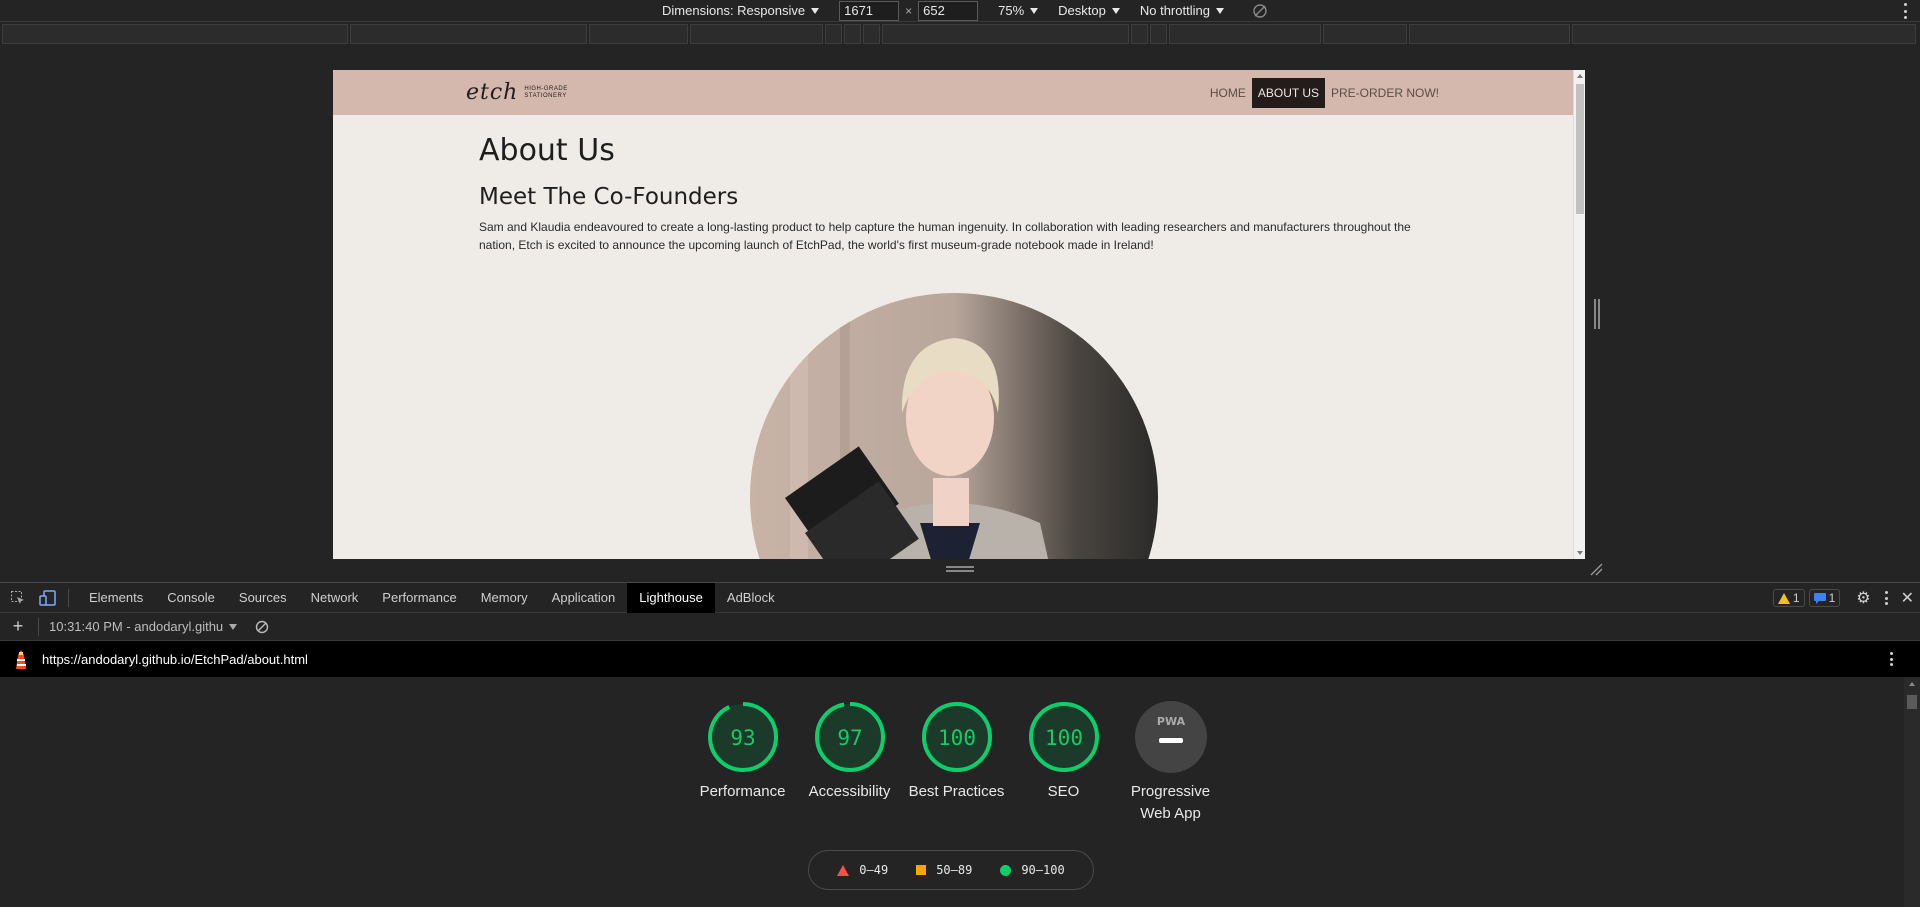 The width and height of the screenshot is (1920, 907). What do you see at coordinates (116, 598) in the screenshot?
I see `tab-elements: Elements` at bounding box center [116, 598].